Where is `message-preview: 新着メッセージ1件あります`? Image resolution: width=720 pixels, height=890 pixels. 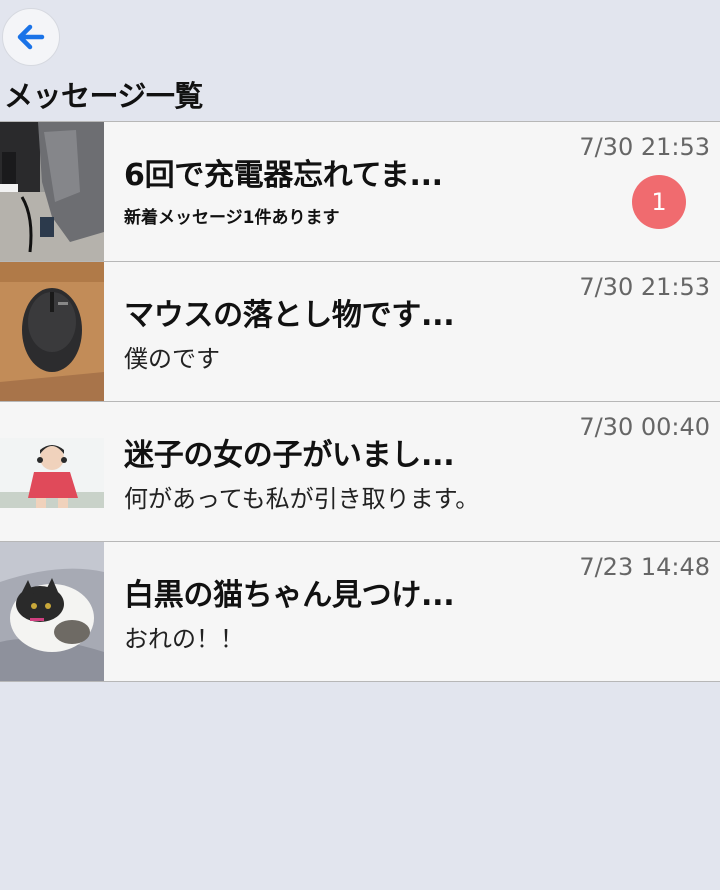
message-preview: 新着メッセージ1件あります is located at coordinates (232, 218).